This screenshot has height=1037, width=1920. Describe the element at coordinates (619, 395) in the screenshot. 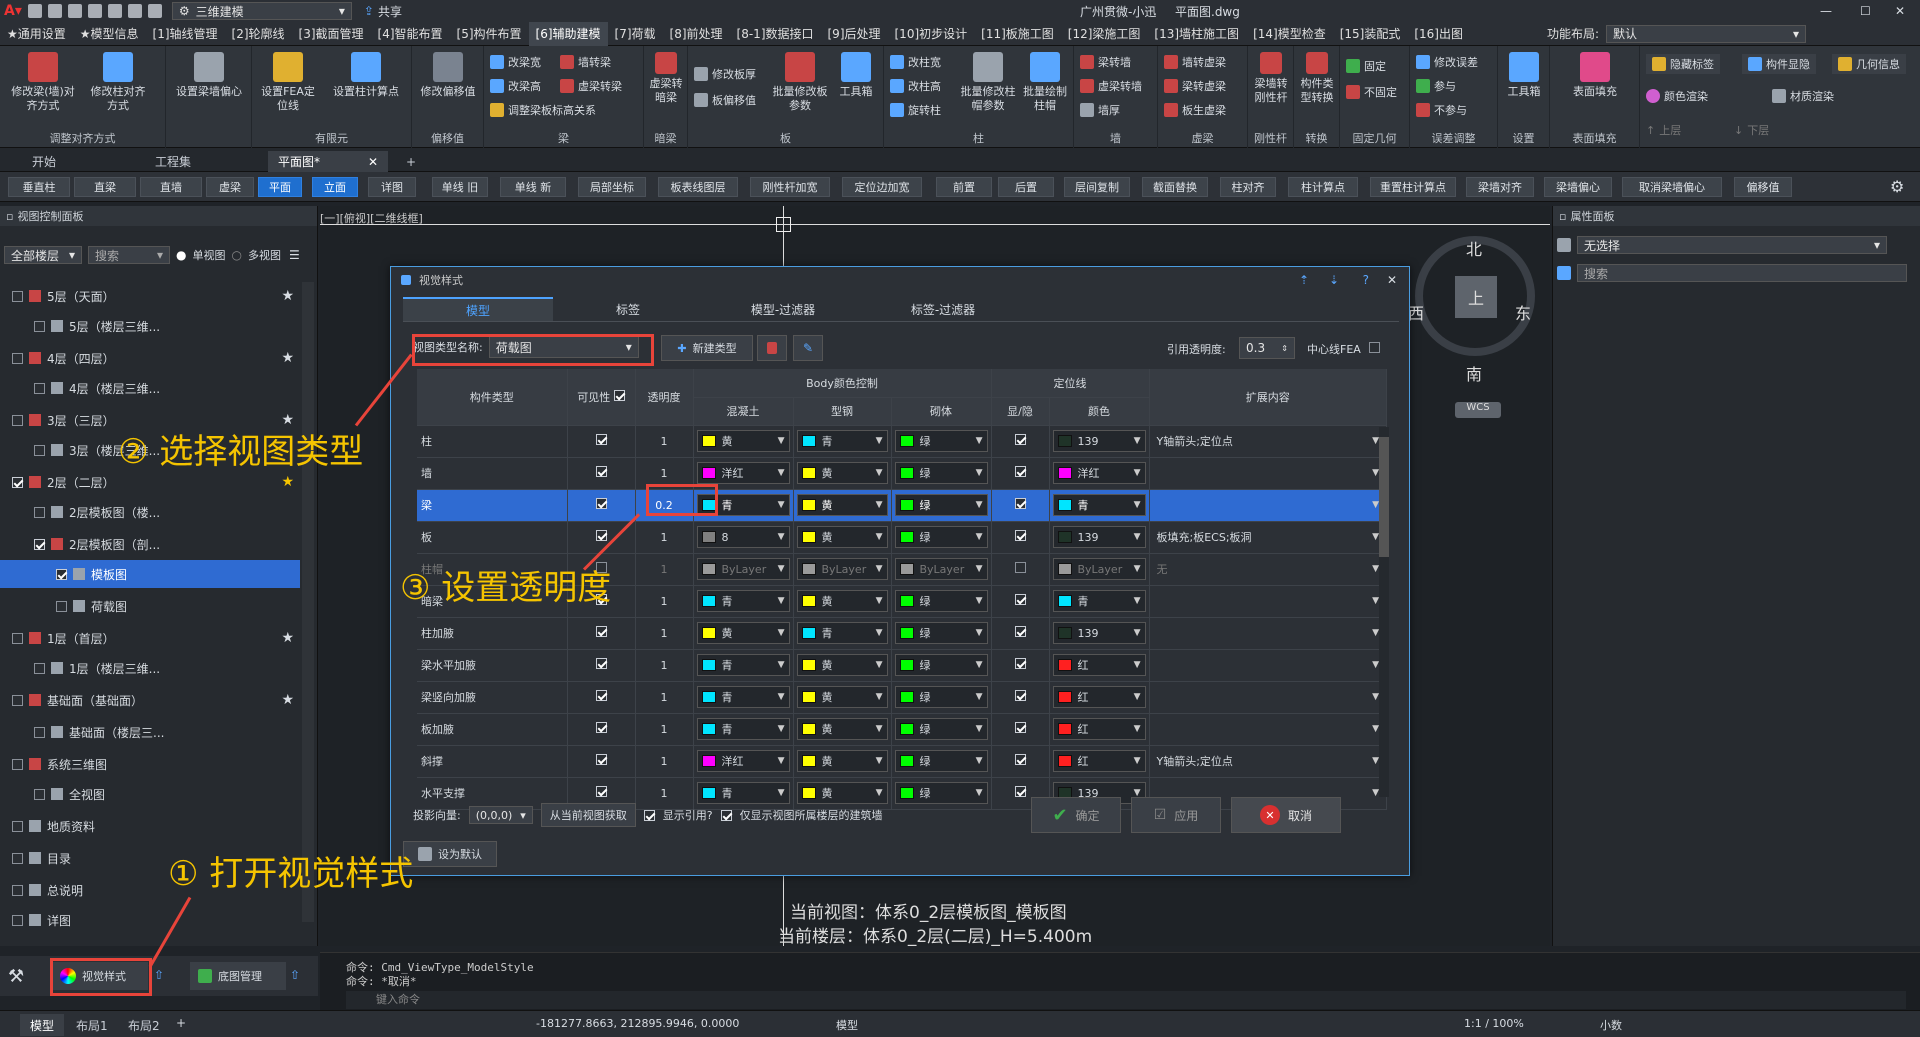

I see `visible-all-checkbox` at that location.